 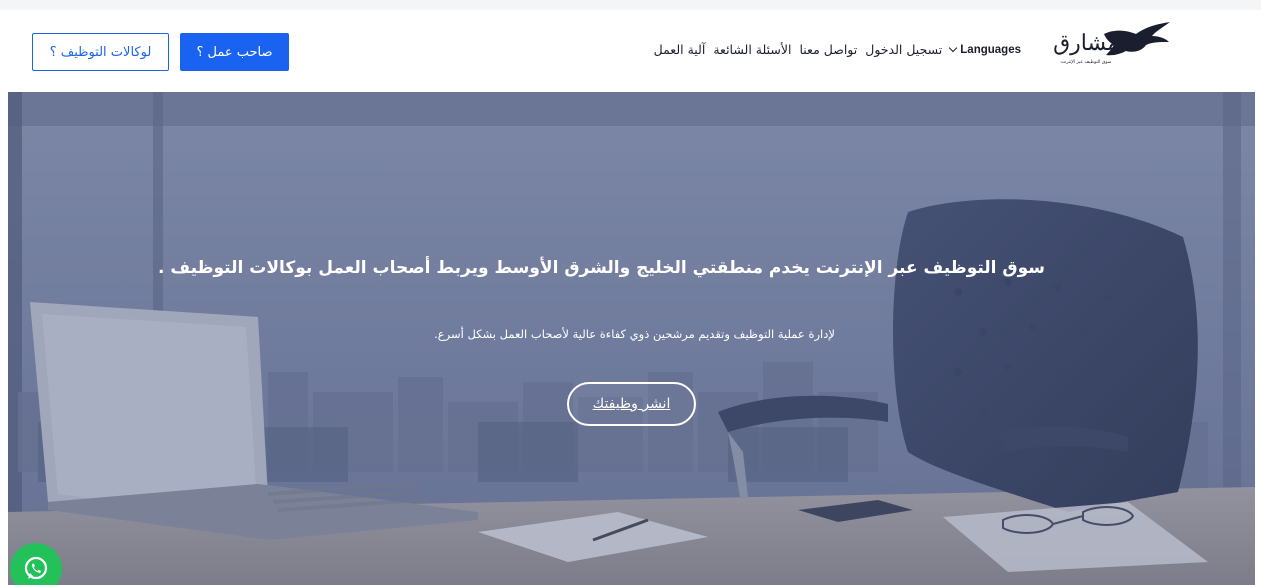 What do you see at coordinates (1086, 62) in the screenshot?
I see `logo-tagline: سوق التوظيف عبر الإنترنت` at bounding box center [1086, 62].